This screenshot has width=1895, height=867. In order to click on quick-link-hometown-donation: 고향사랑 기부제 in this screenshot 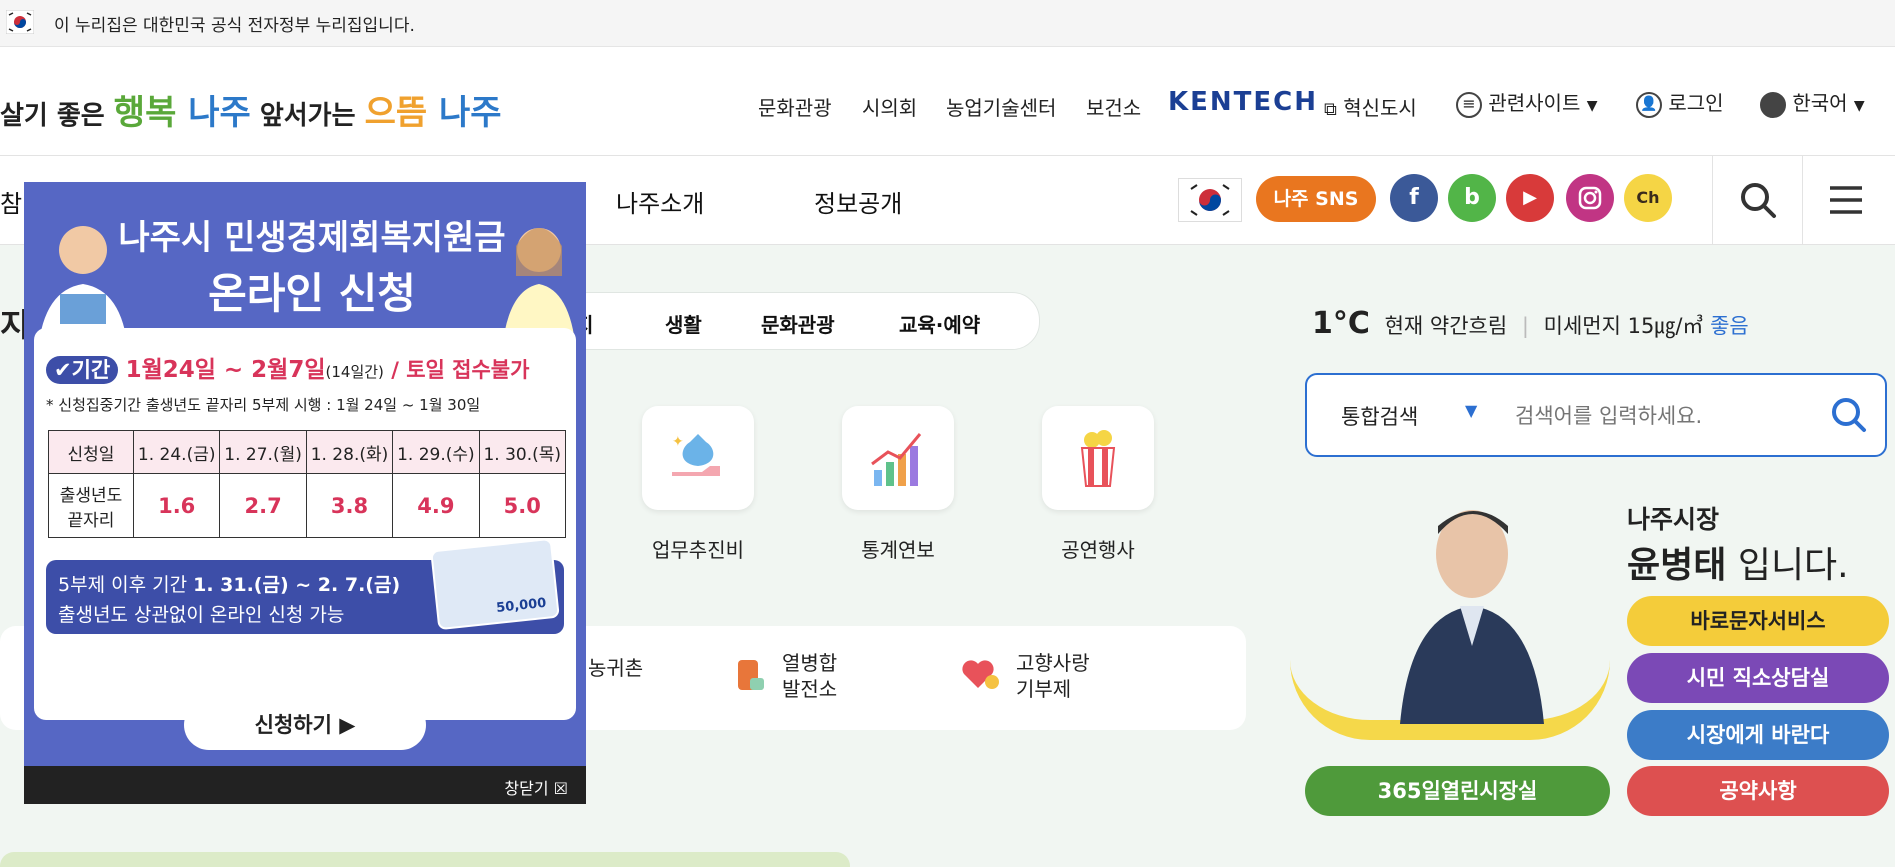, I will do `click(1053, 676)`.